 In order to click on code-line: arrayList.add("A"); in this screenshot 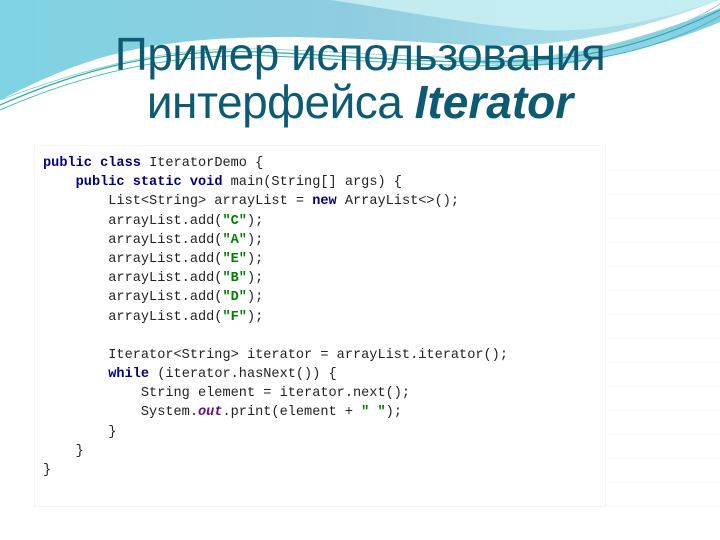, I will do `click(275, 240)`.